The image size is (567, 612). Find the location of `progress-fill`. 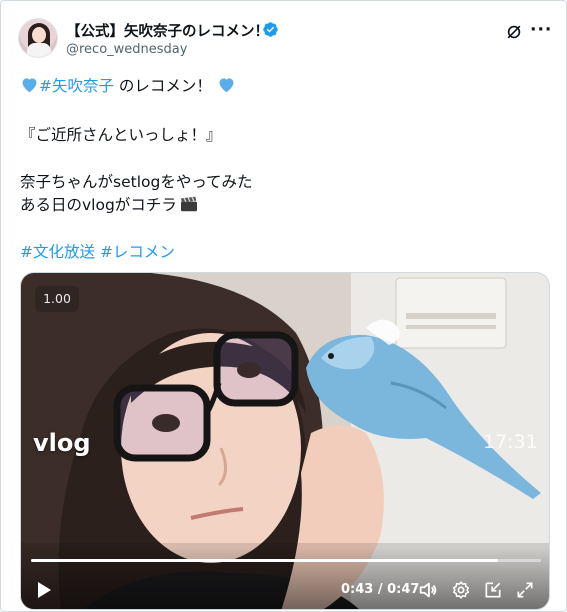

progress-fill is located at coordinates (264, 560).